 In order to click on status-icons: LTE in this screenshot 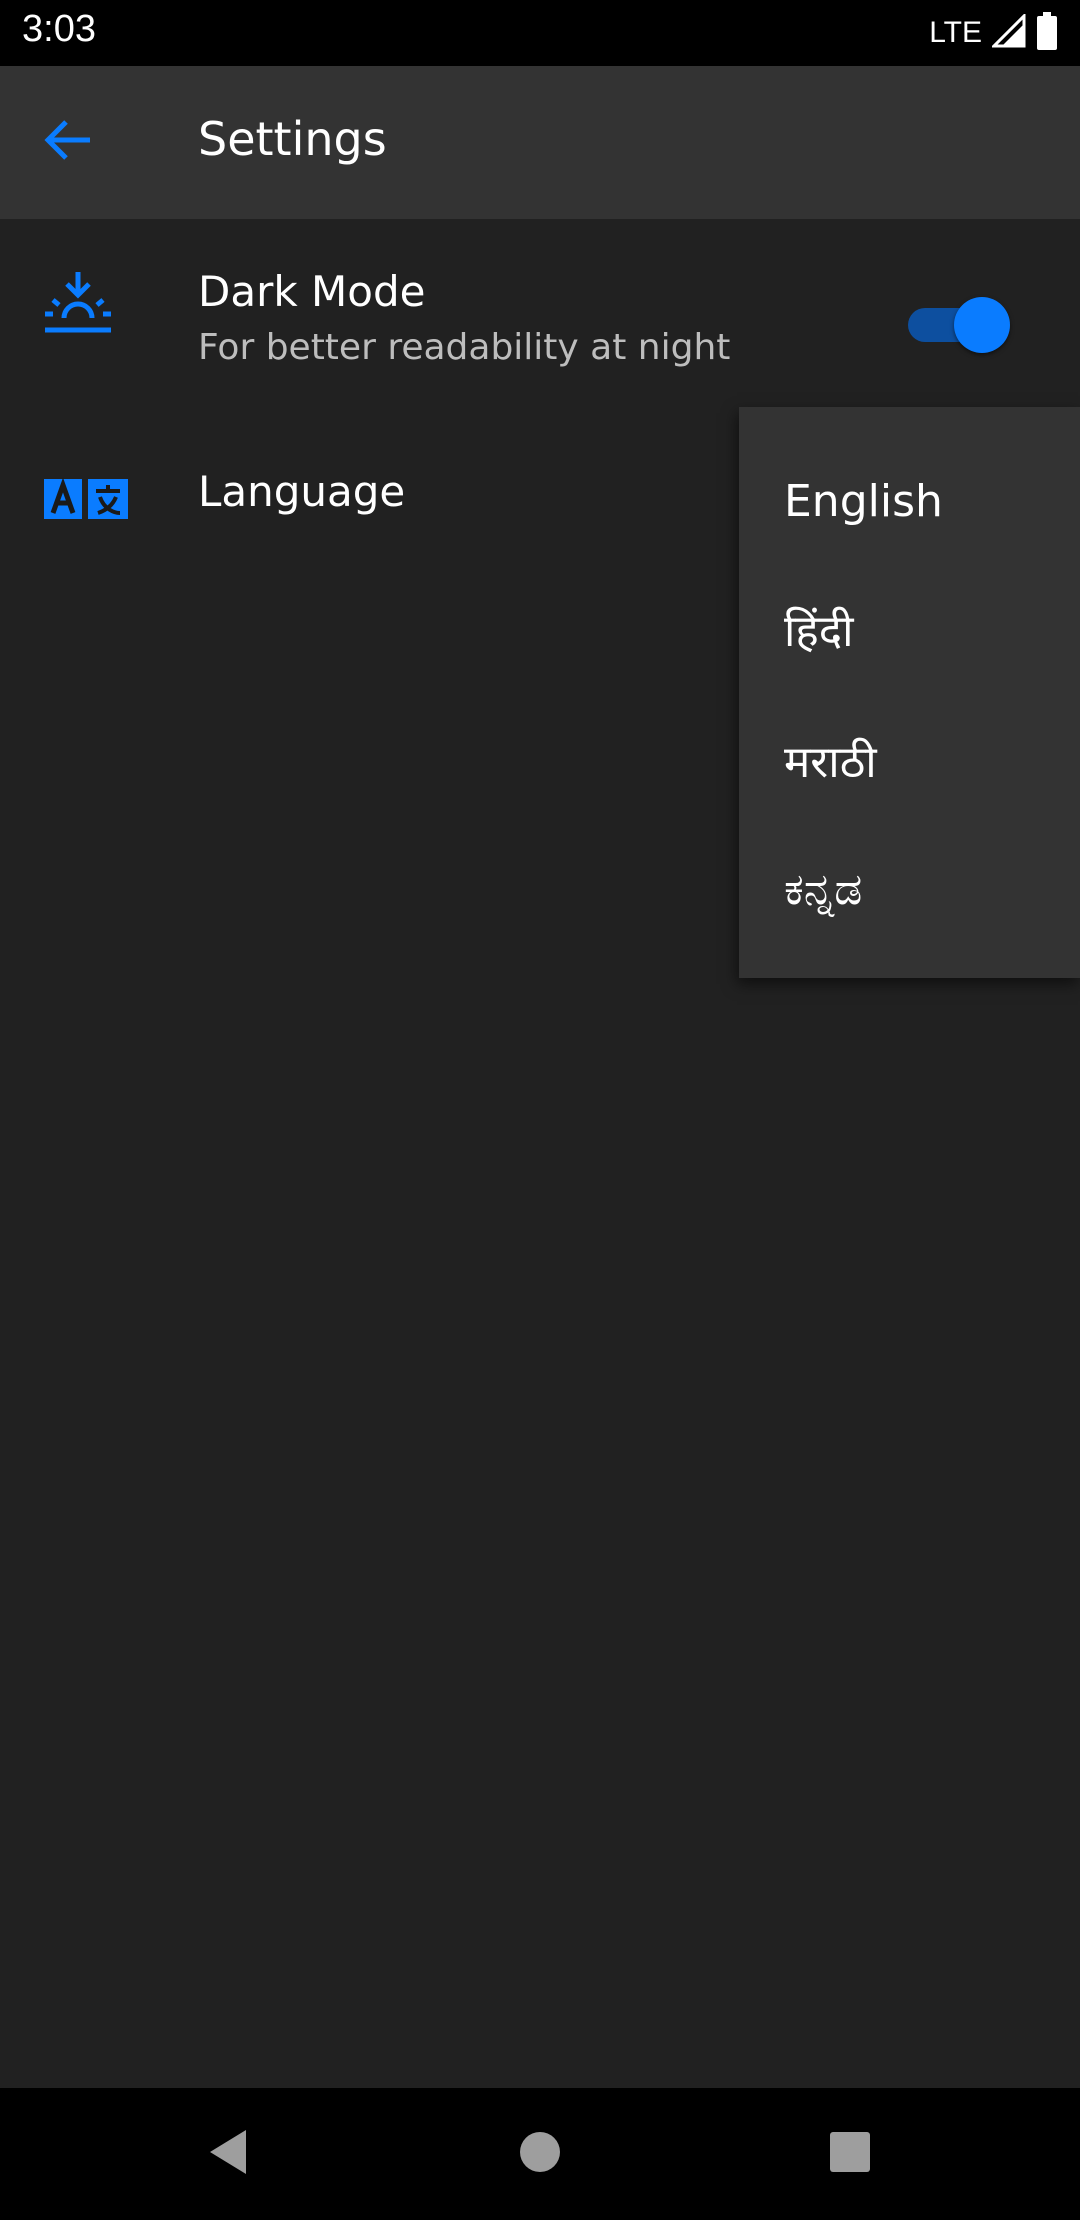, I will do `click(993, 33)`.